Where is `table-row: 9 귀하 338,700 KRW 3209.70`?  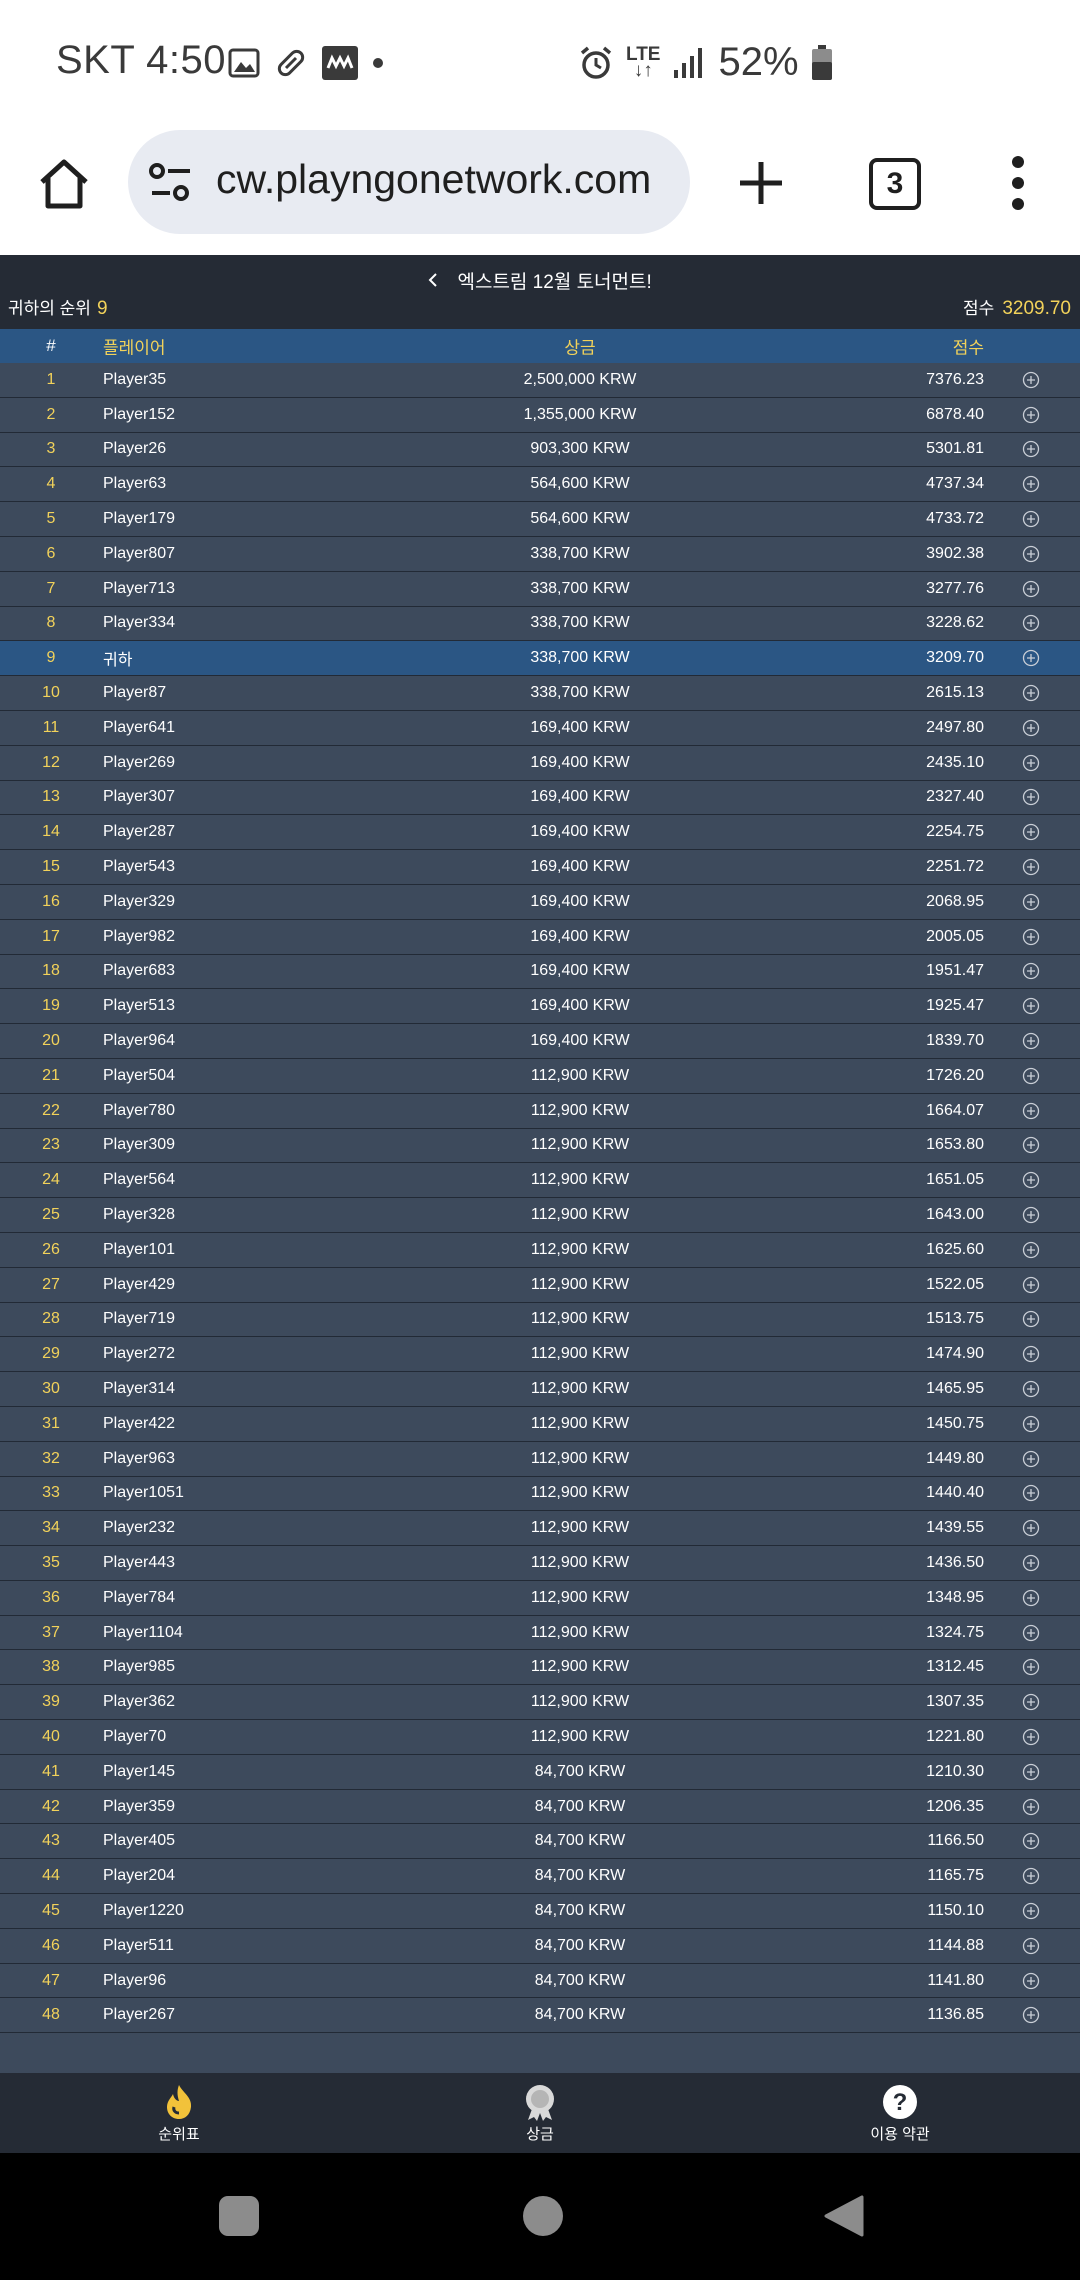 table-row: 9 귀하 338,700 KRW 3209.70 is located at coordinates (540, 659).